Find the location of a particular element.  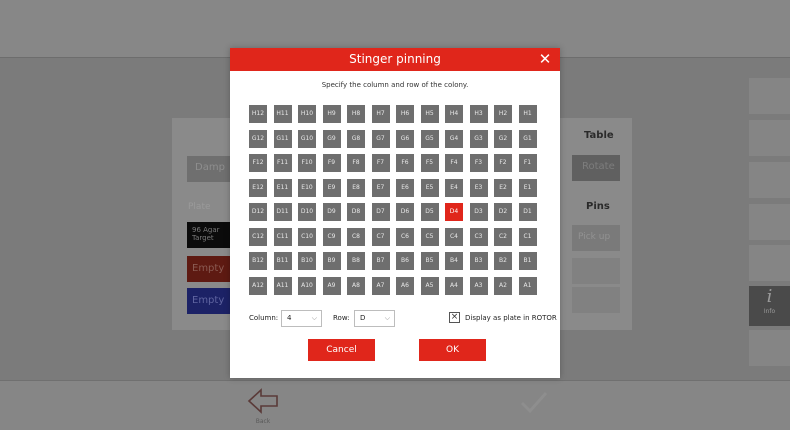

well-a2: A2 is located at coordinates (503, 285).